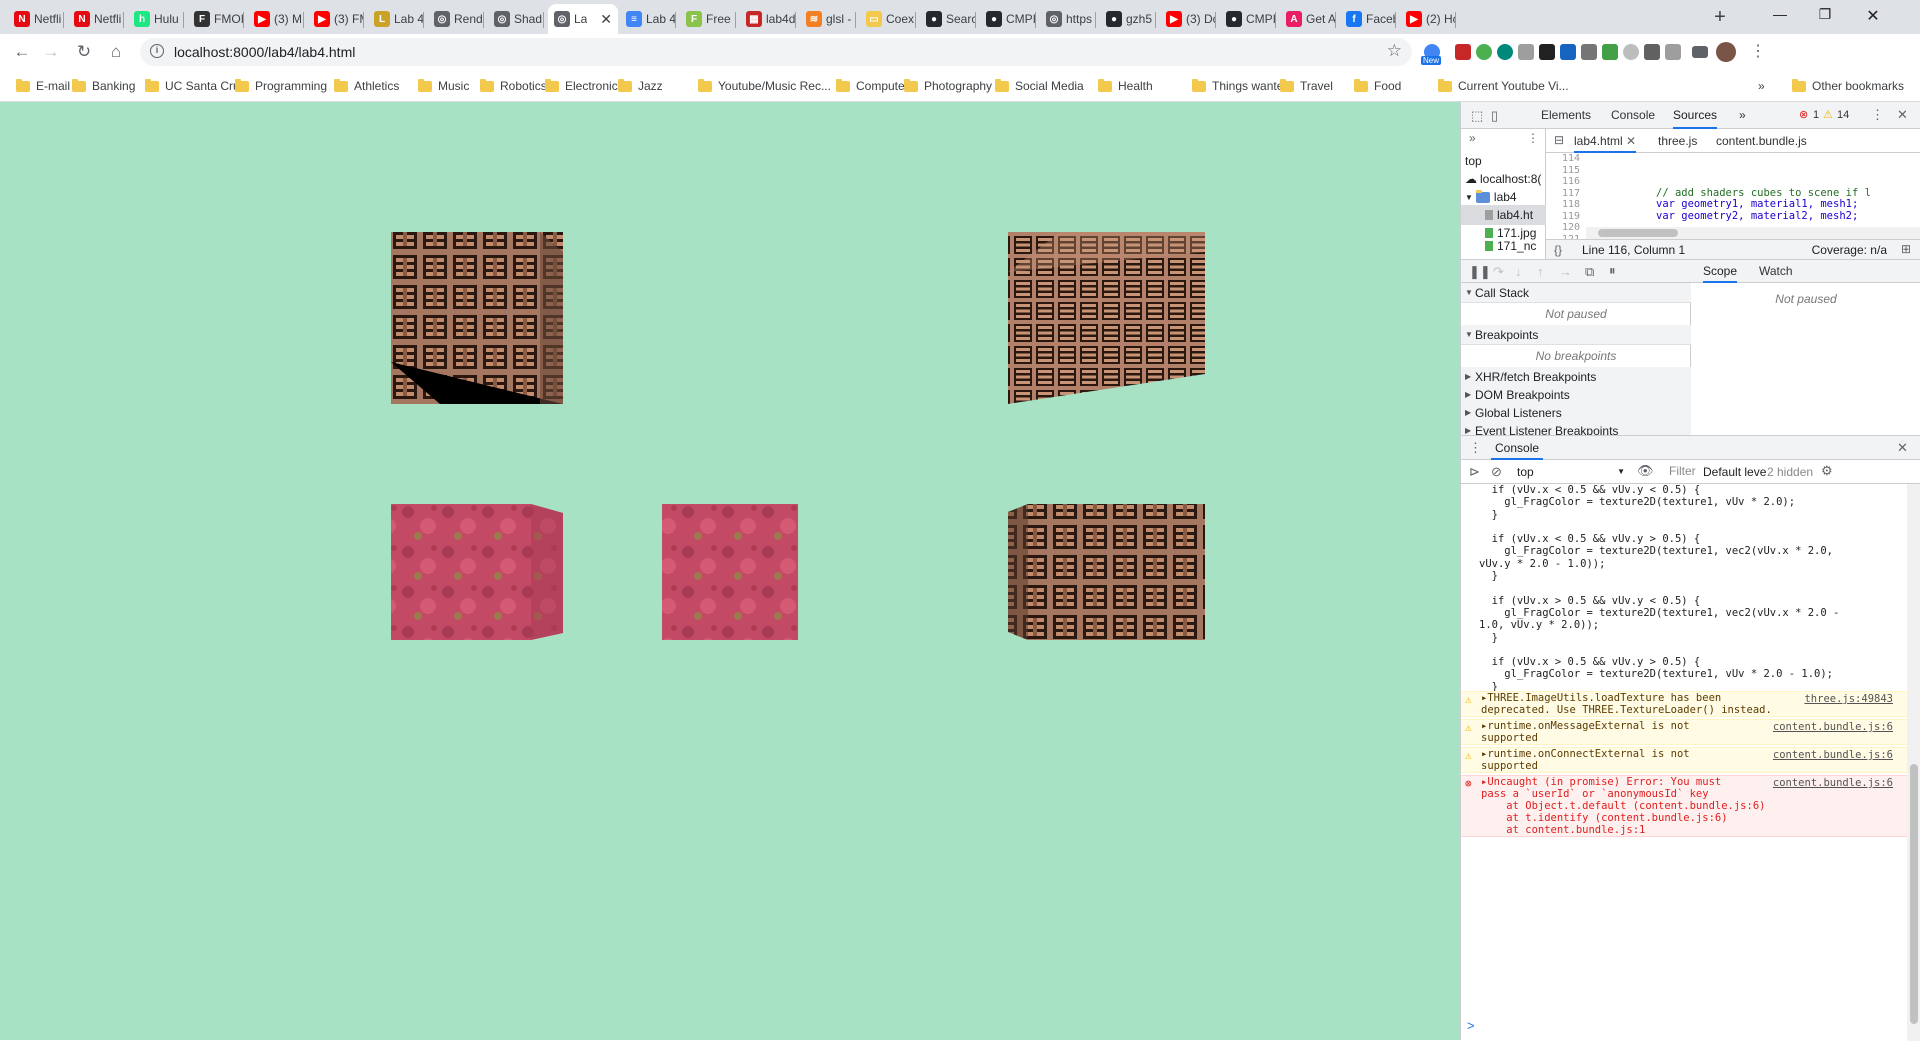  I want to click on line-number: 117, so click(1563, 194).